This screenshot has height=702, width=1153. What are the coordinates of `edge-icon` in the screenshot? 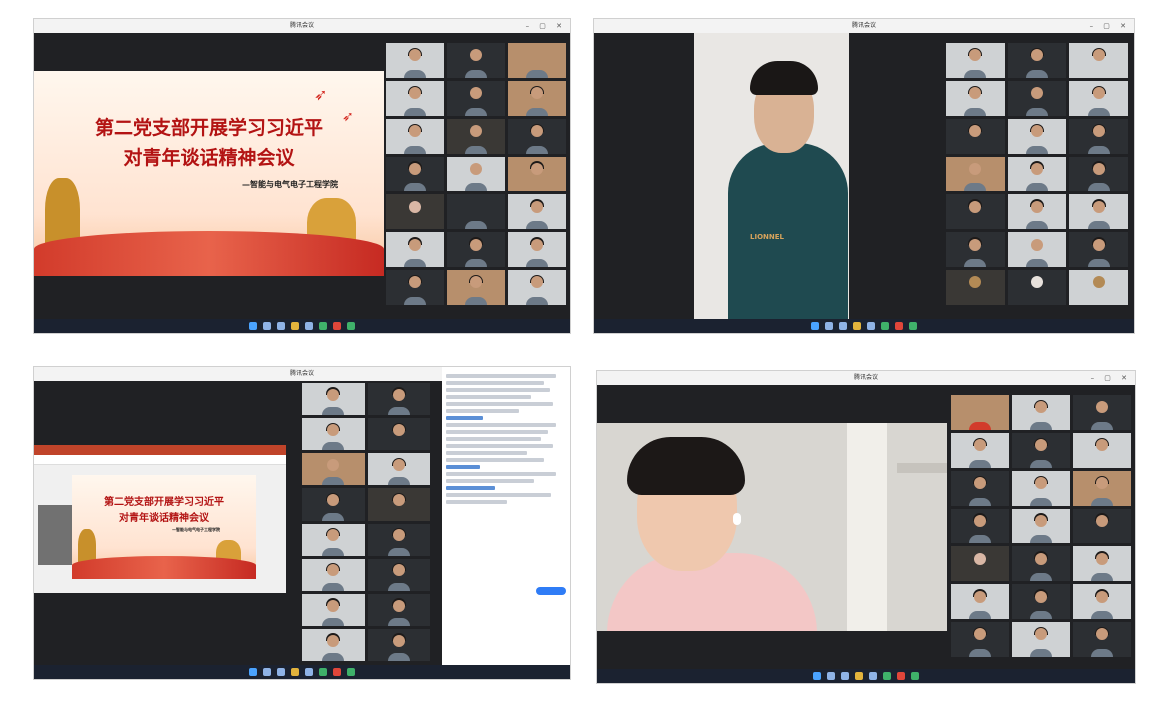 It's located at (309, 672).